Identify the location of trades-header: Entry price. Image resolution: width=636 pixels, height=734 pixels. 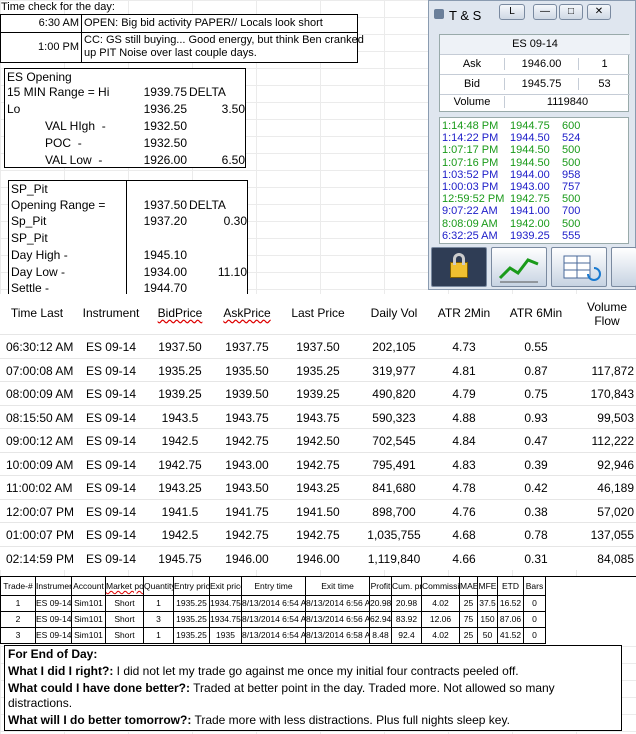
(192, 586).